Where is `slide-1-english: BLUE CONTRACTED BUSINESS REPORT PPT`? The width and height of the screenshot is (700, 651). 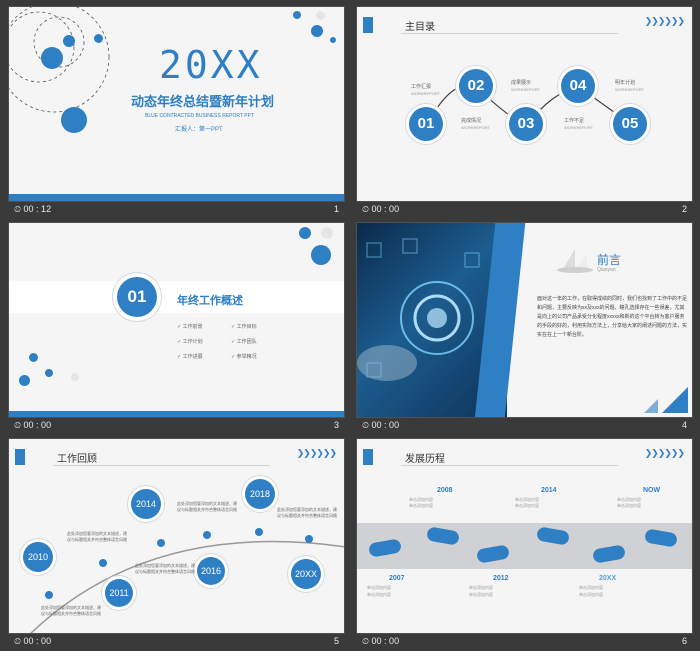
slide-1-english: BLUE CONTRACTED BUSINESS REPORT PPT is located at coordinates (200, 116).